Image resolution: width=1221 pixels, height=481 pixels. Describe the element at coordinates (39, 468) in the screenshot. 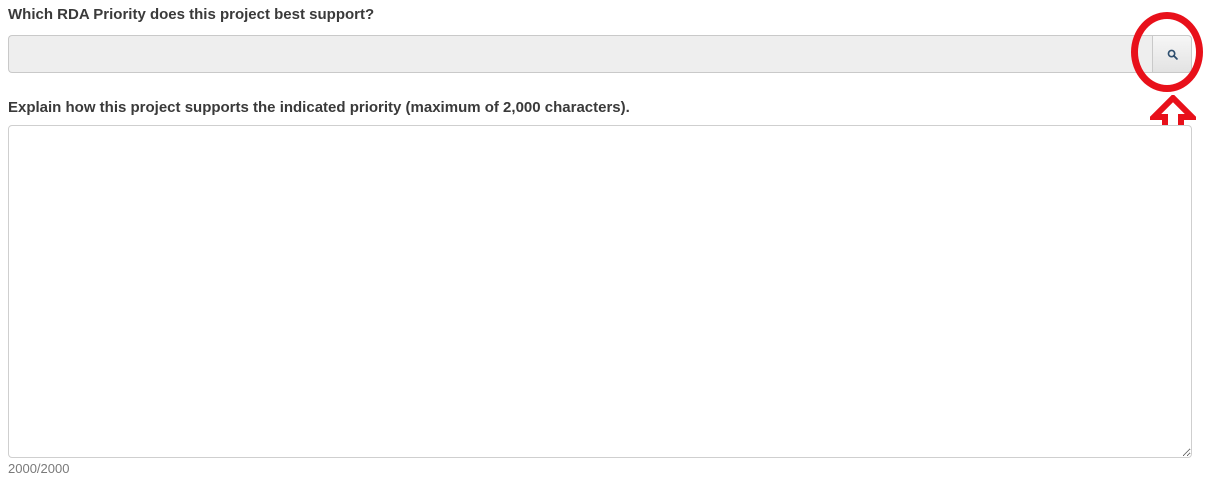

I see `character-counter: 2000/2000` at that location.